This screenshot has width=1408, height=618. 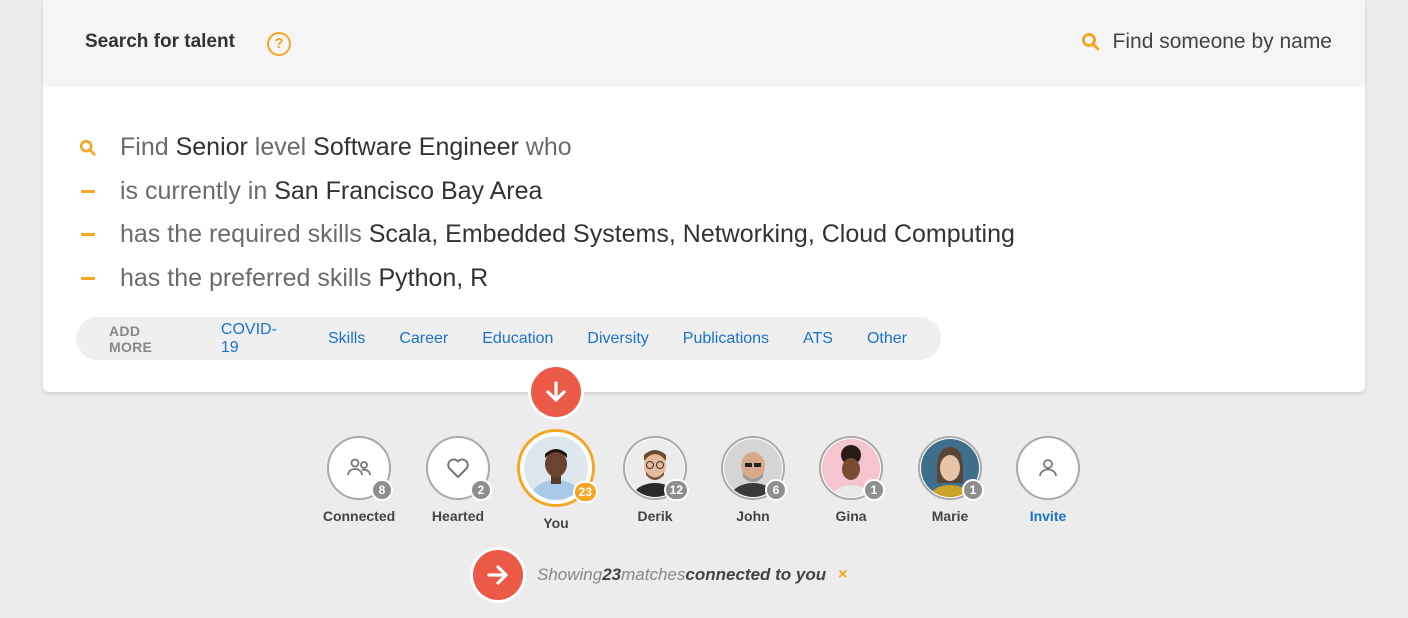 I want to click on criteria-connector: is currently in, so click(x=197, y=190).